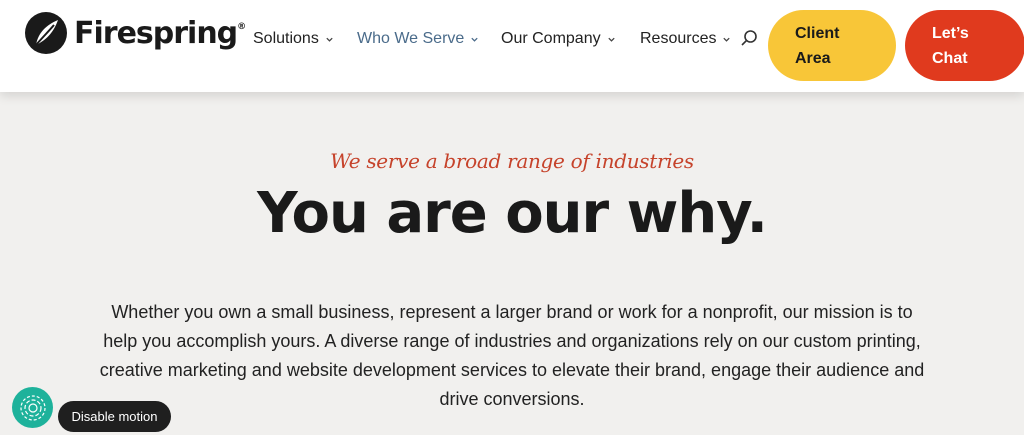 This screenshot has height=435, width=1024. What do you see at coordinates (950, 45) in the screenshot?
I see `lets-chat-label: Let’s Chat` at bounding box center [950, 45].